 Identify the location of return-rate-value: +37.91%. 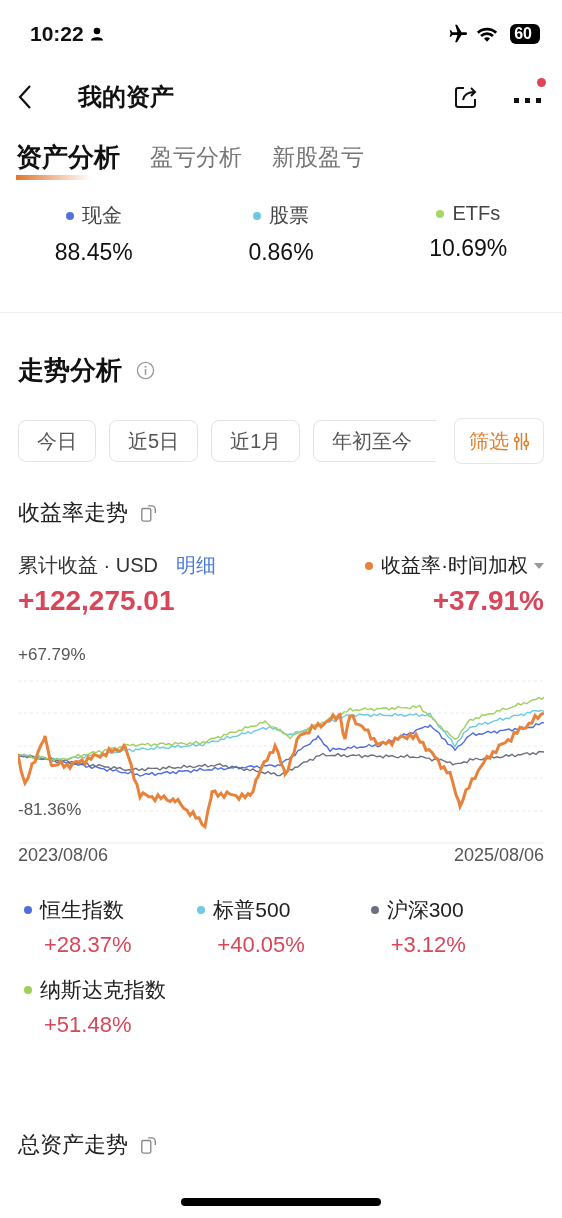
(488, 601).